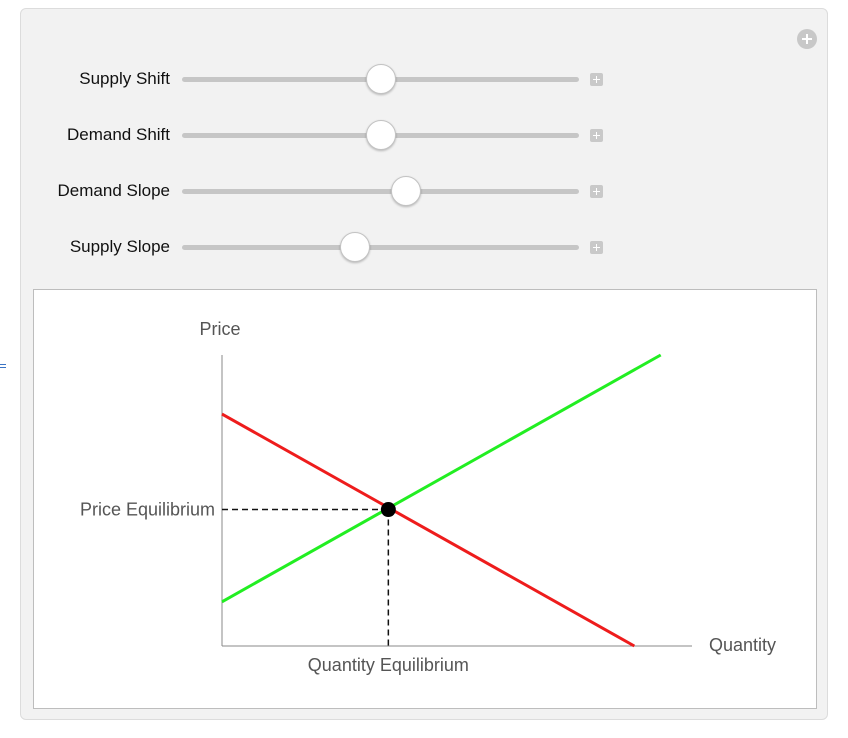  What do you see at coordinates (742, 645) in the screenshot?
I see `x-axis-label: Quantity` at bounding box center [742, 645].